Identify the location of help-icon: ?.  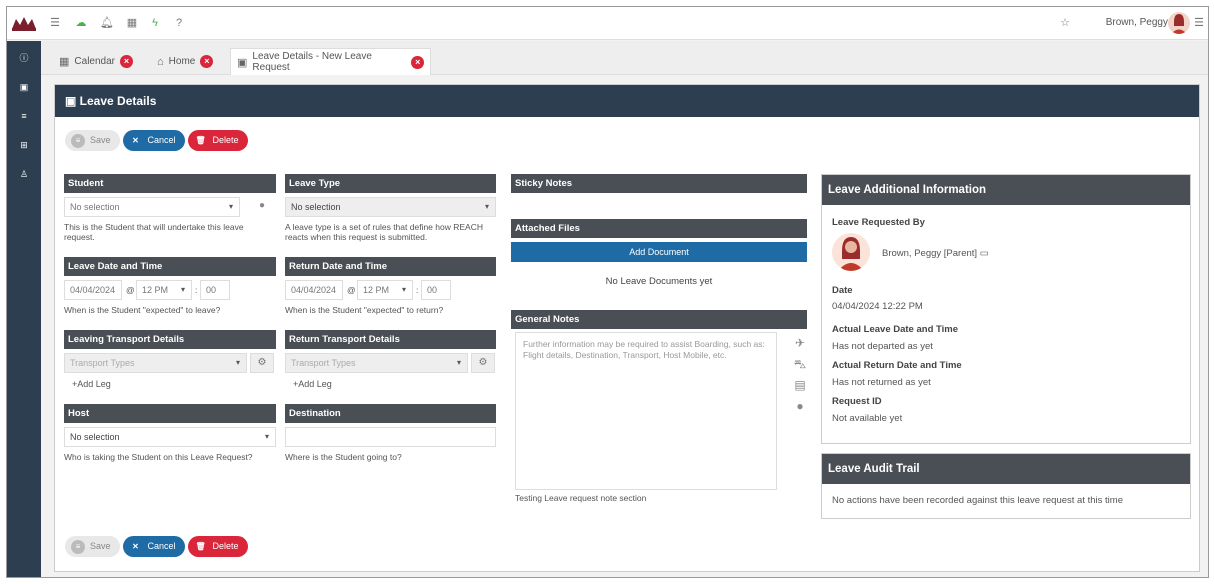
(179, 23).